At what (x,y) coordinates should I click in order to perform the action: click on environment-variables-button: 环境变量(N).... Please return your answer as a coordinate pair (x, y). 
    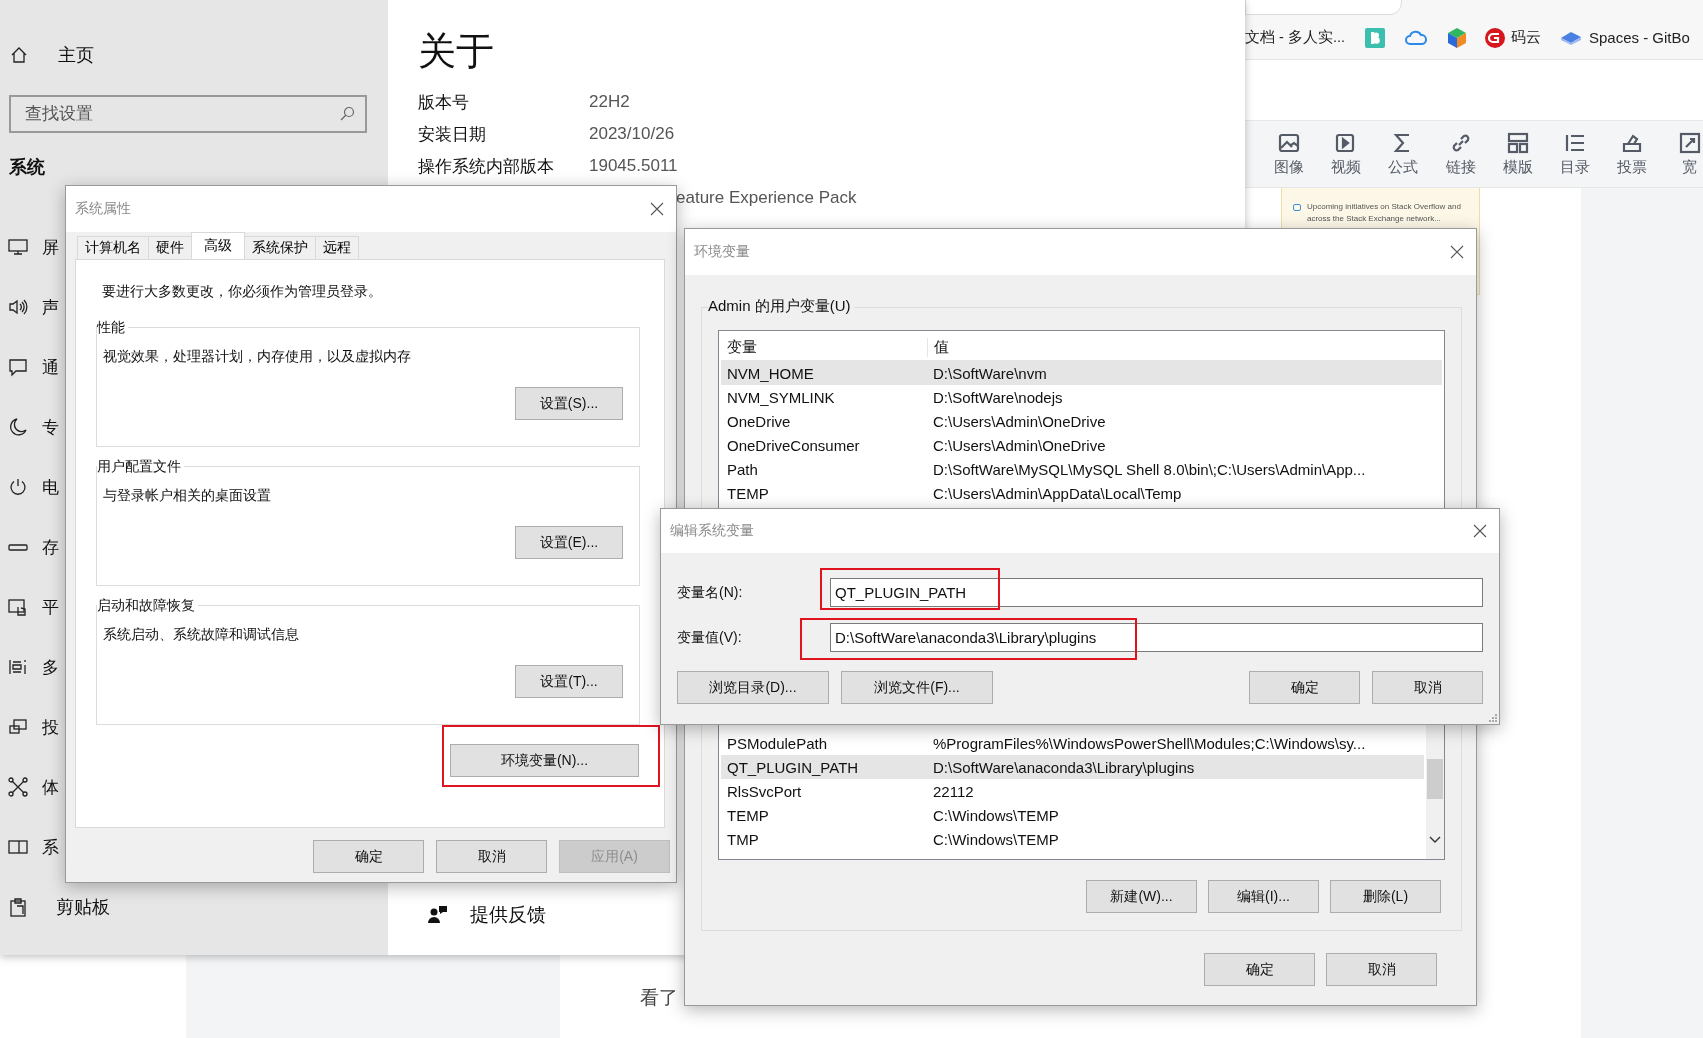
    Looking at the image, I should click on (544, 760).